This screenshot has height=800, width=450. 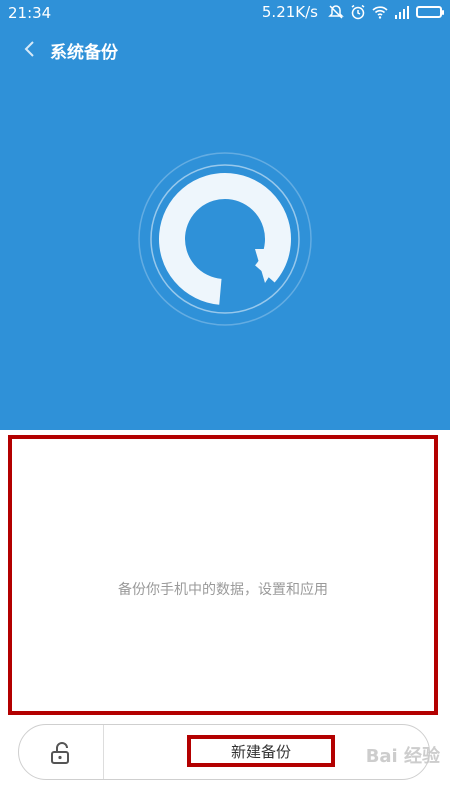 I want to click on network-speed: 5.21K/s, so click(x=289, y=12).